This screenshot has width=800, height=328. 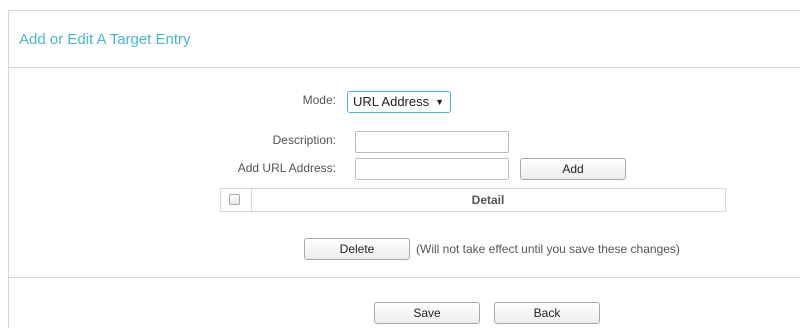 I want to click on back-button: Back, so click(x=547, y=313).